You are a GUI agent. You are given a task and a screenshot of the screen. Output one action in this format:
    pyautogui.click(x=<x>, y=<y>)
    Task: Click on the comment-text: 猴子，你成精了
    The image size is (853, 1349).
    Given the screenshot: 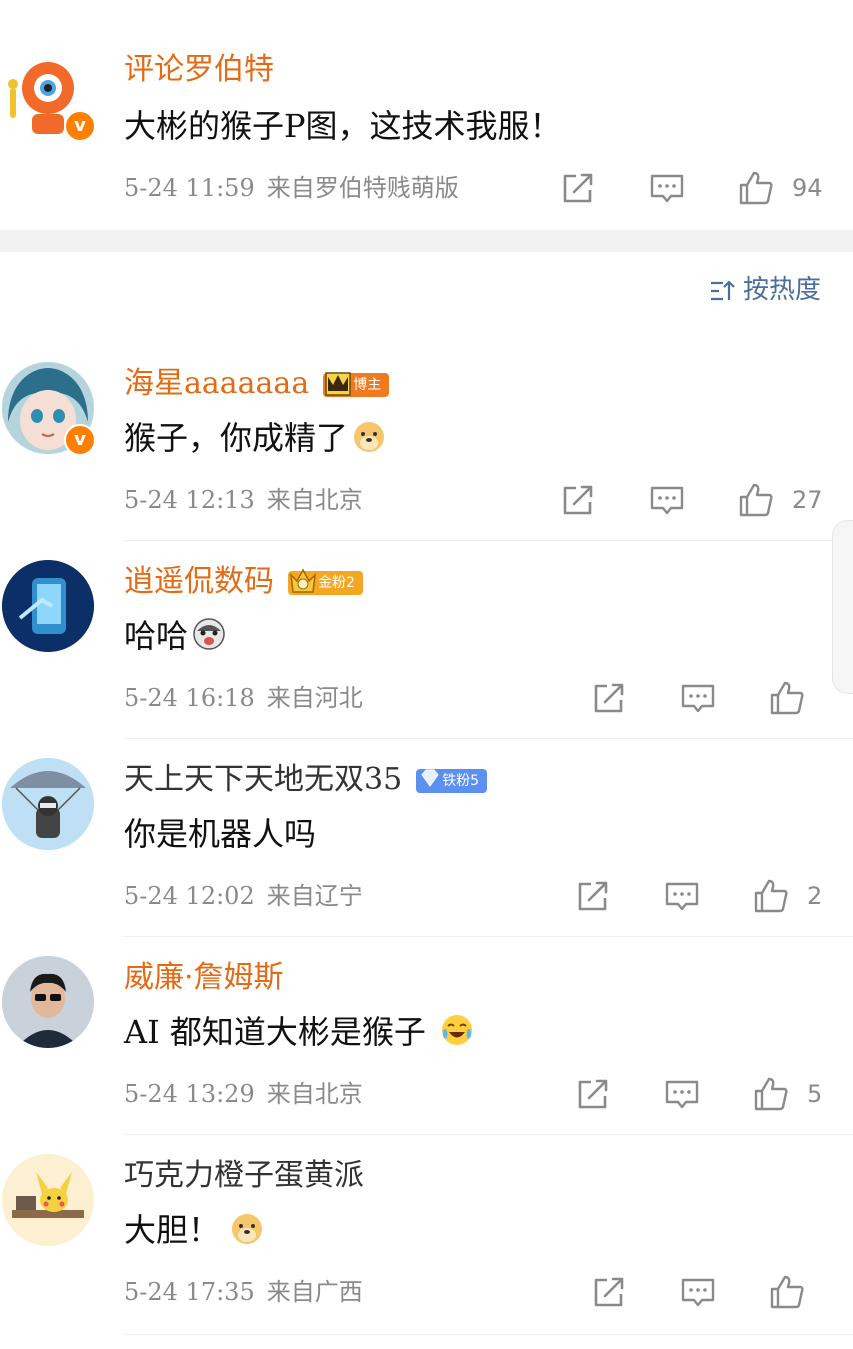 What is the action you would take?
    pyautogui.click(x=255, y=438)
    